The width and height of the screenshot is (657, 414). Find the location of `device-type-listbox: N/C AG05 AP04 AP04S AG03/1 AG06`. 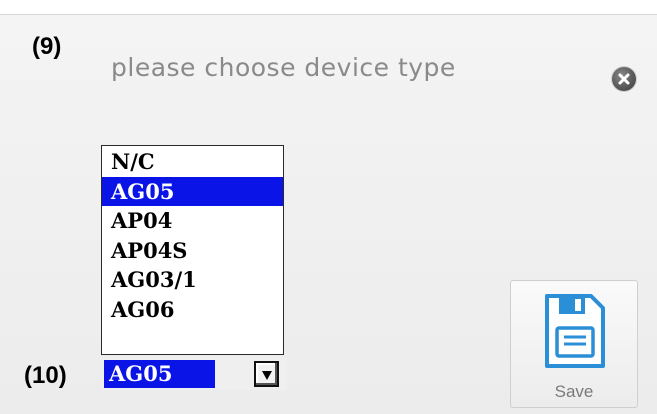

device-type-listbox: N/C AG05 AP04 AP04S AG03/1 AG06 is located at coordinates (192, 250).